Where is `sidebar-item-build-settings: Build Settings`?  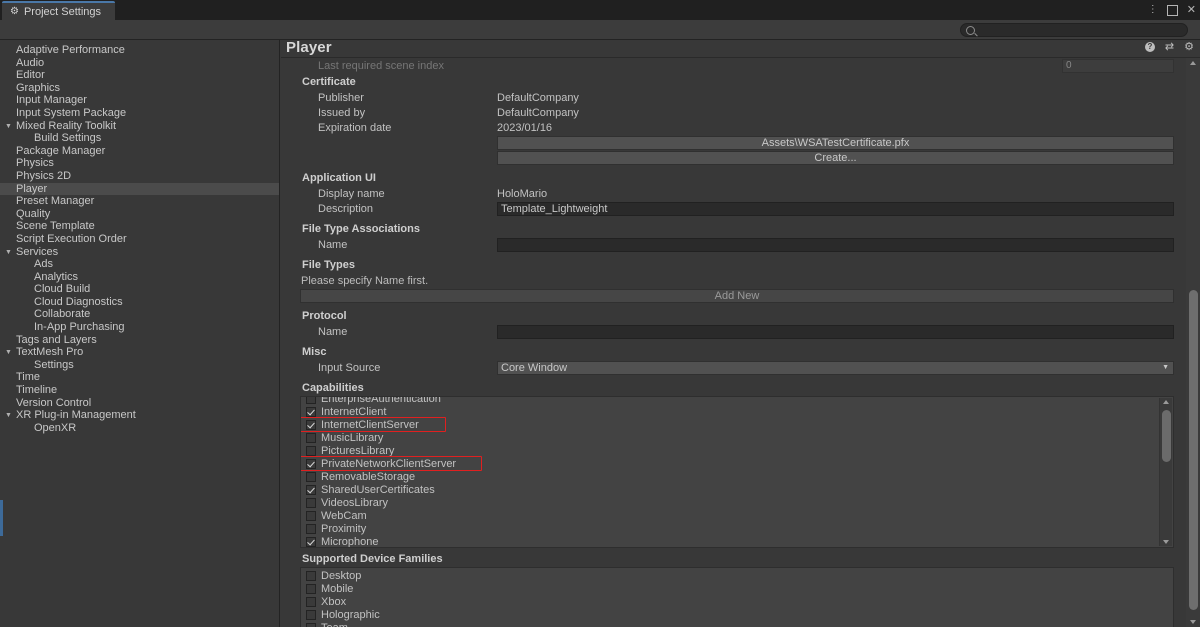
sidebar-item-build-settings: Build Settings is located at coordinates (139, 138).